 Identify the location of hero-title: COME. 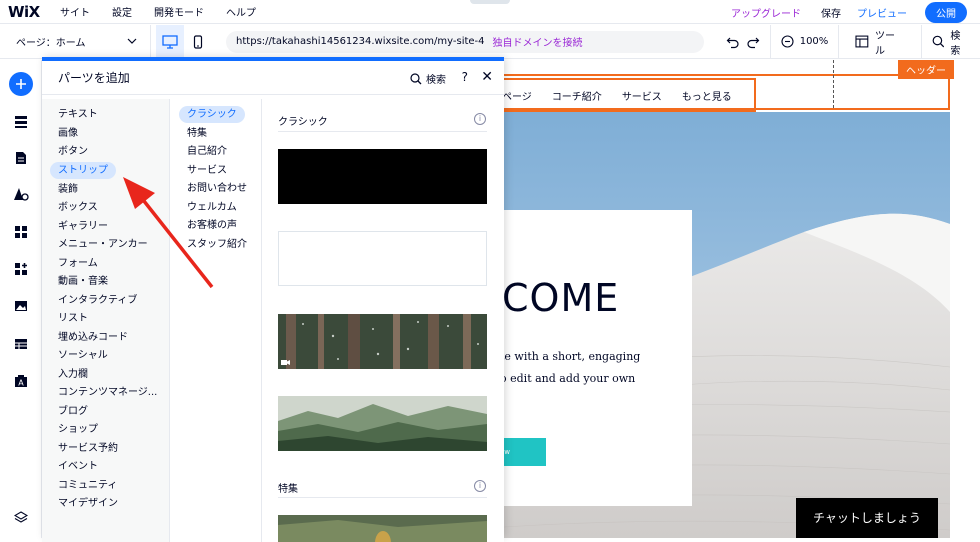
(562, 298).